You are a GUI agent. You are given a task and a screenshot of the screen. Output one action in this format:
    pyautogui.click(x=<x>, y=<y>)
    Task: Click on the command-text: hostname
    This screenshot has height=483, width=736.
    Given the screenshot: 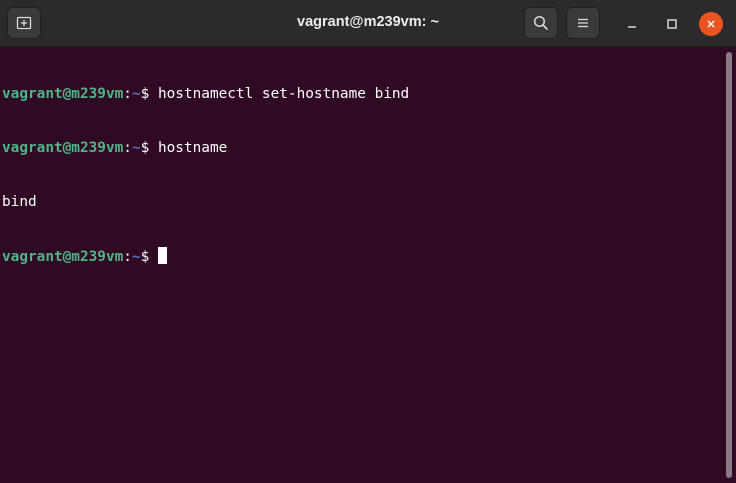 What is the action you would take?
    pyautogui.click(x=192, y=148)
    